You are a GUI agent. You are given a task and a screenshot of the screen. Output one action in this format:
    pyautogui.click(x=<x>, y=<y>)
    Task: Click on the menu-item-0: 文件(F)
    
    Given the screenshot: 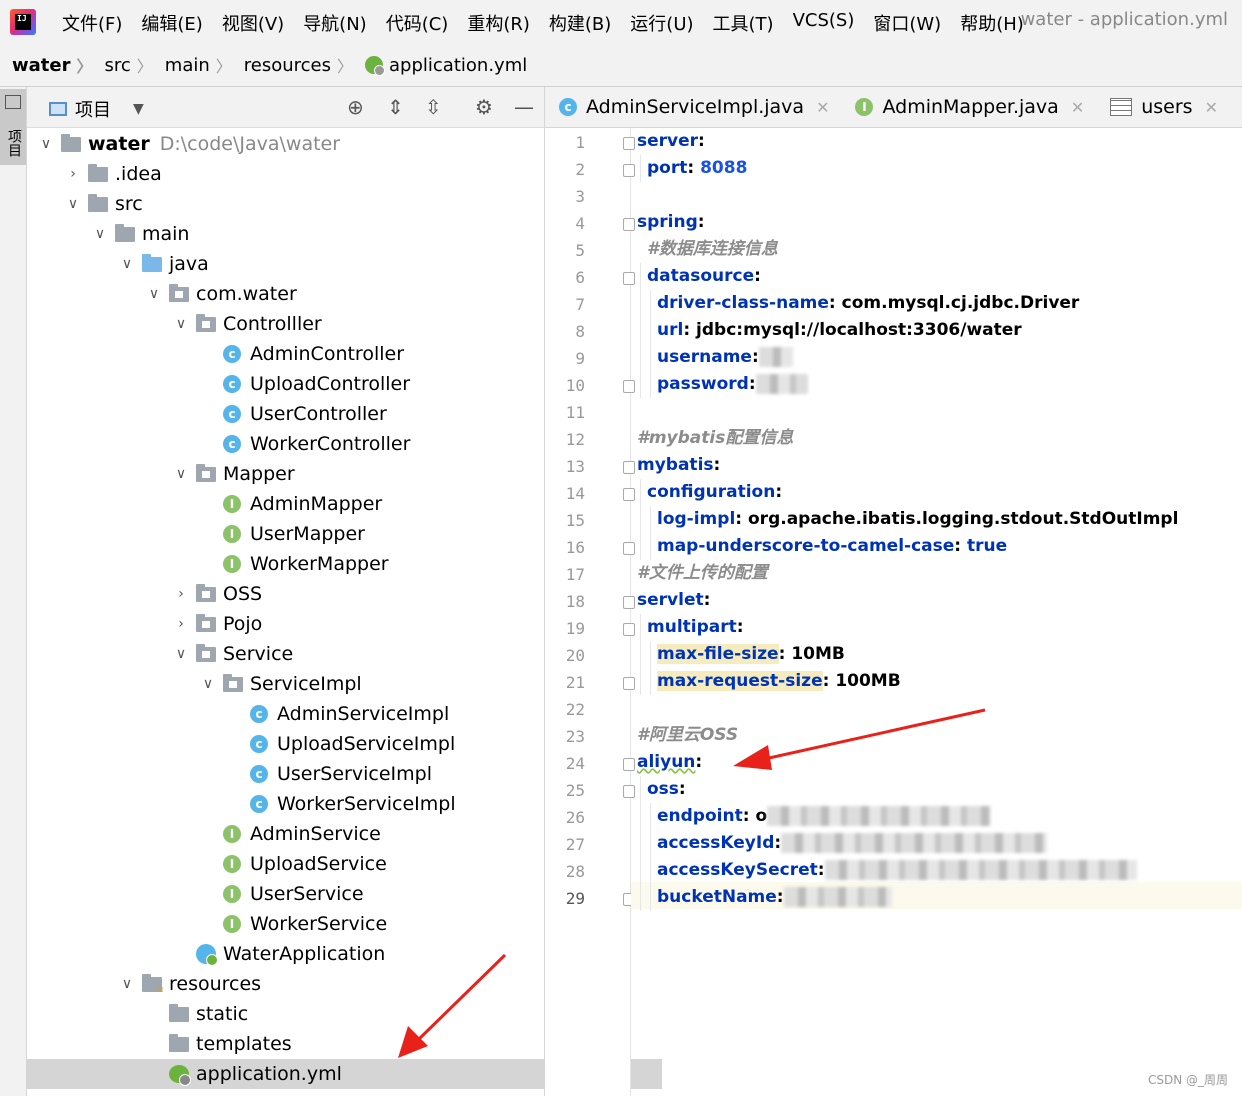 What is the action you would take?
    pyautogui.click(x=92, y=23)
    